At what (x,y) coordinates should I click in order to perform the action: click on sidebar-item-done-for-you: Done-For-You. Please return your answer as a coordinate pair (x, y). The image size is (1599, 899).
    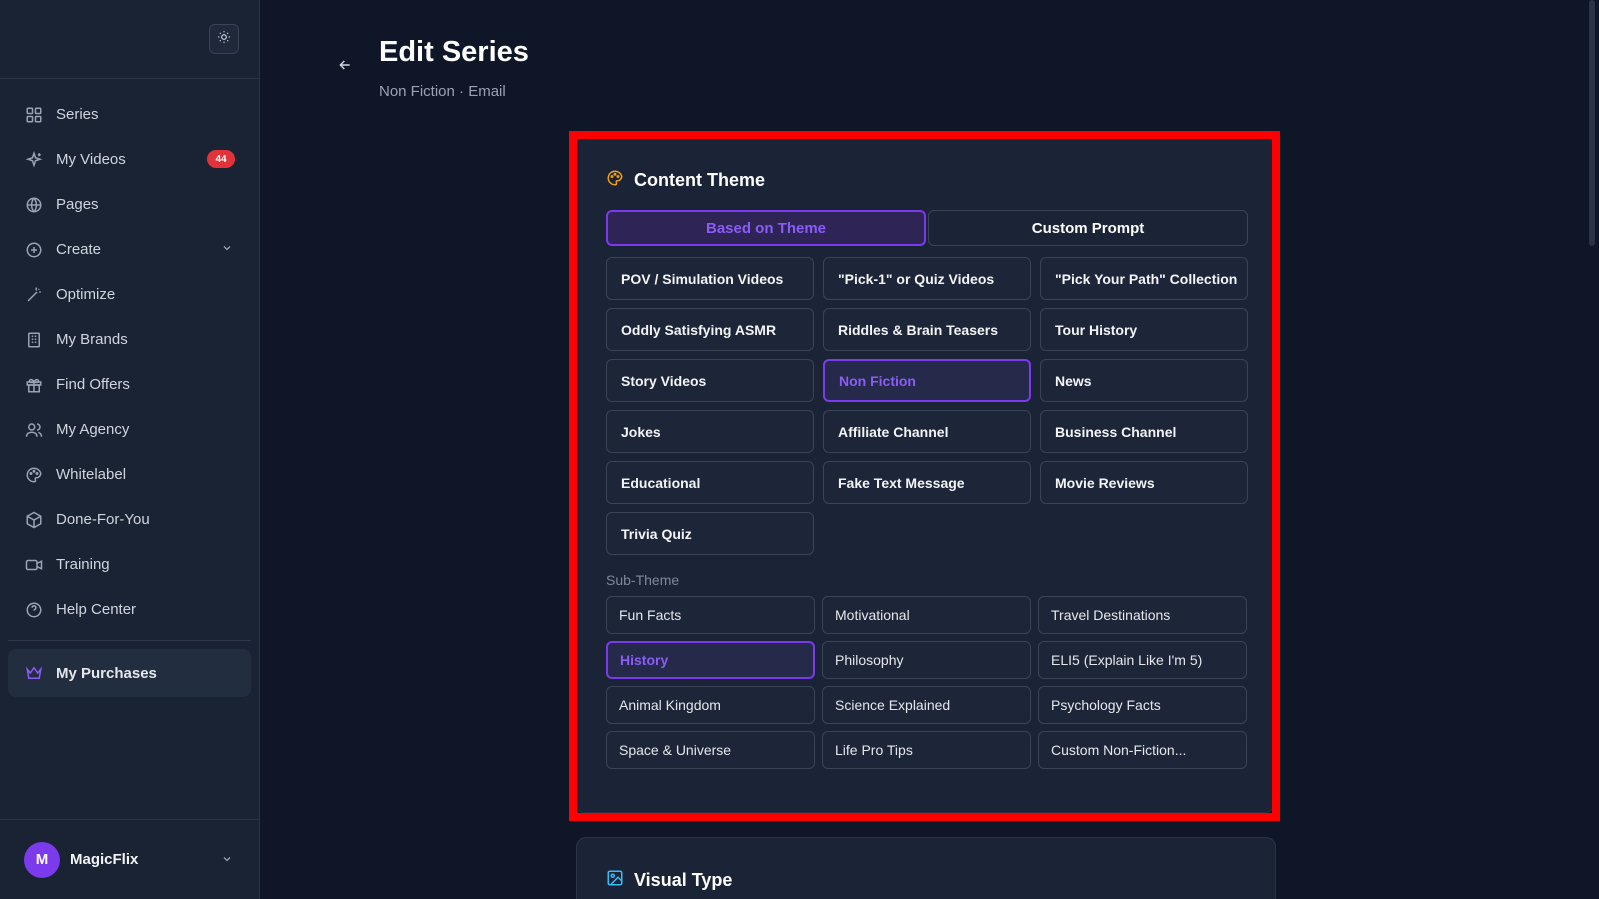
    Looking at the image, I should click on (129, 519).